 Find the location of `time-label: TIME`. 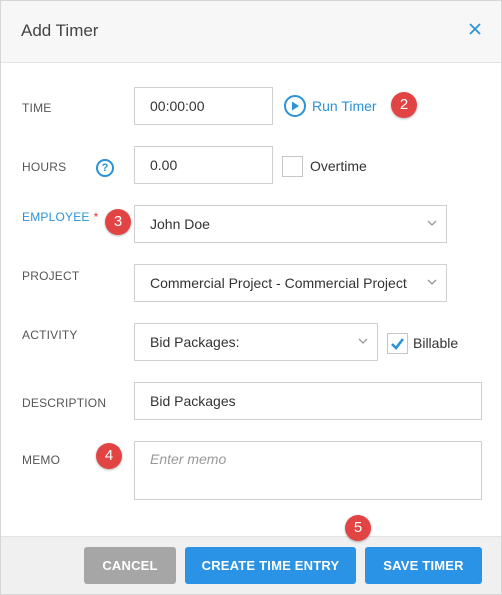

time-label: TIME is located at coordinates (37, 108).